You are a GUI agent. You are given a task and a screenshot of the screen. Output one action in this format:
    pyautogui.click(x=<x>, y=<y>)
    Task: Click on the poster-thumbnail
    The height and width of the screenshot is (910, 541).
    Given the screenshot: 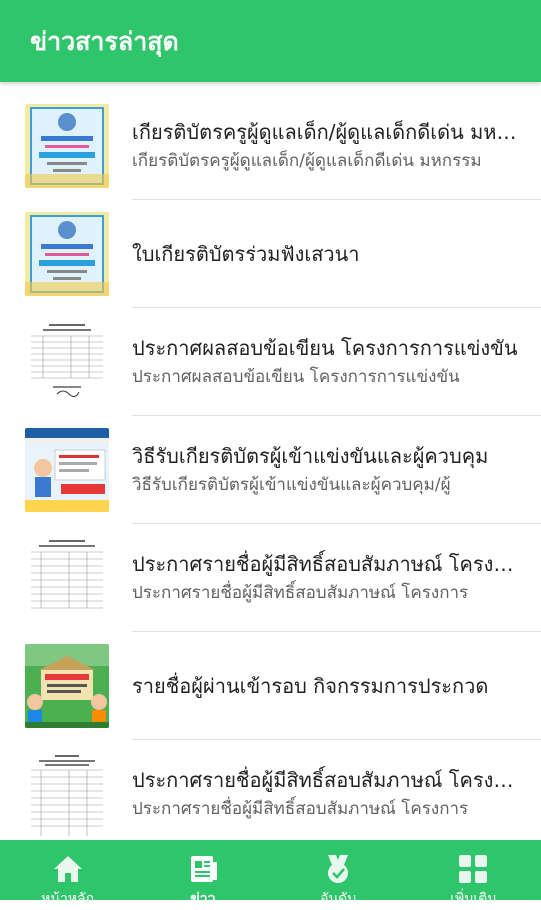 What is the action you would take?
    pyautogui.click(x=67, y=686)
    